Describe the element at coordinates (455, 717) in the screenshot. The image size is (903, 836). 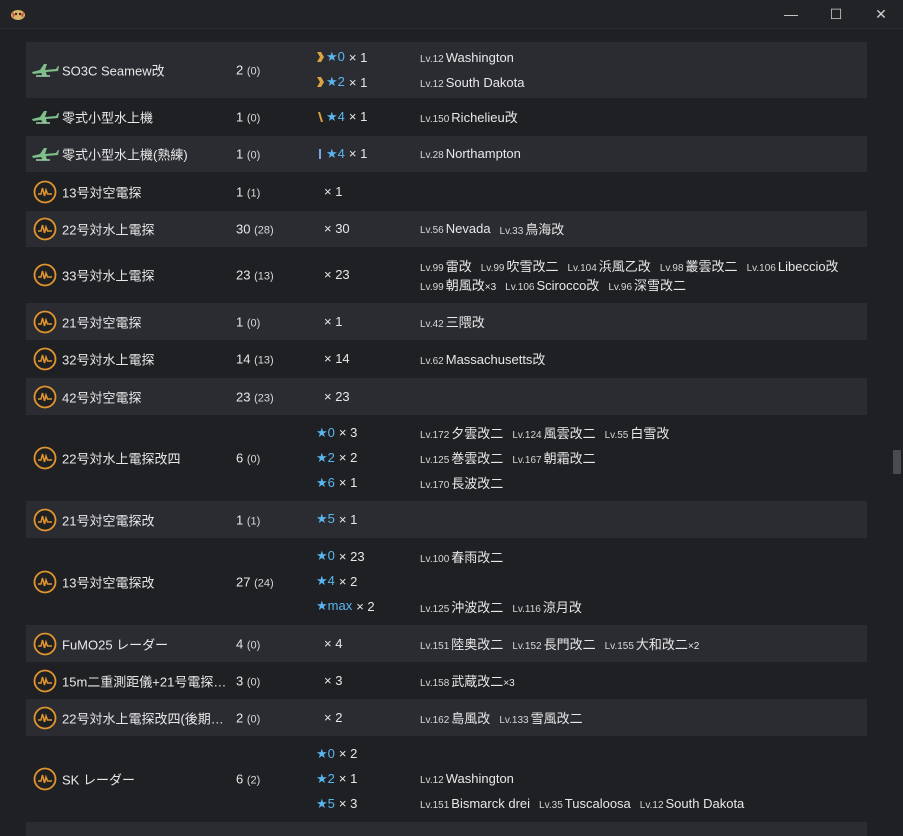
I see `ship-entry: Lv.162 島風改` at that location.